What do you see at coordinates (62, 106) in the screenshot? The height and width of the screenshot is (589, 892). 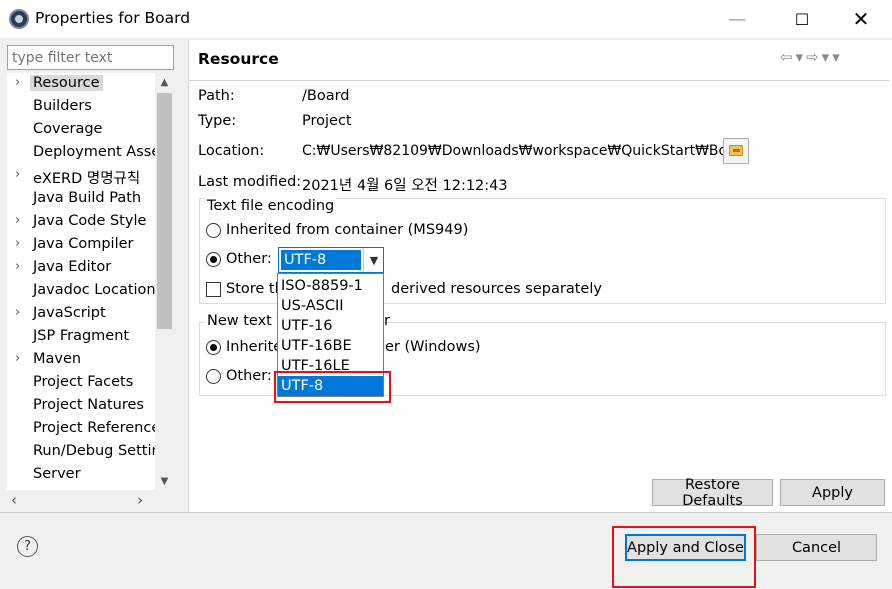 I see `tree-item-label: Builders` at bounding box center [62, 106].